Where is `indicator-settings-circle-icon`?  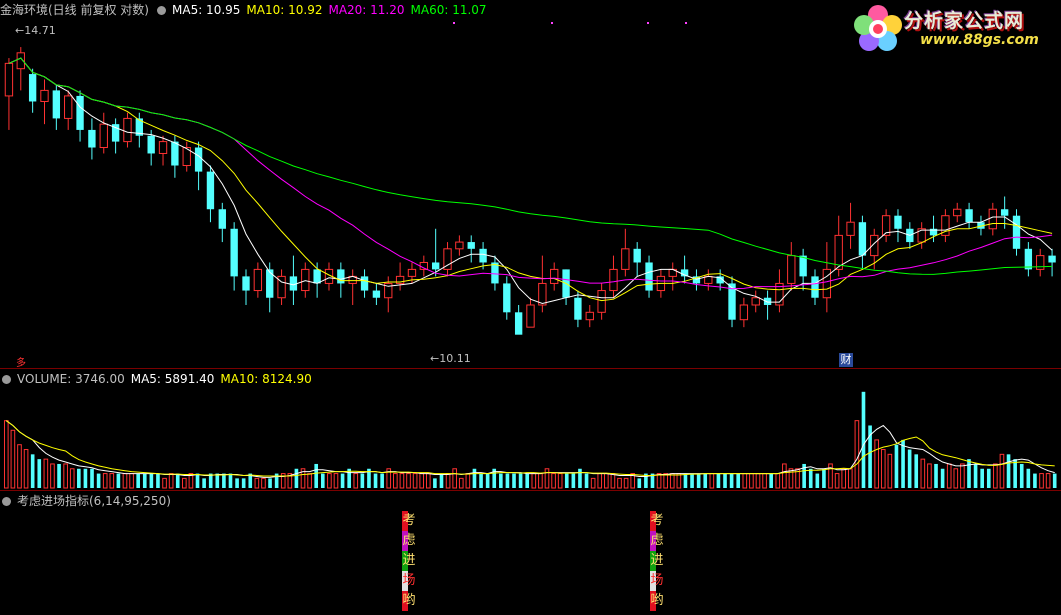 indicator-settings-circle-icon is located at coordinates (6, 501).